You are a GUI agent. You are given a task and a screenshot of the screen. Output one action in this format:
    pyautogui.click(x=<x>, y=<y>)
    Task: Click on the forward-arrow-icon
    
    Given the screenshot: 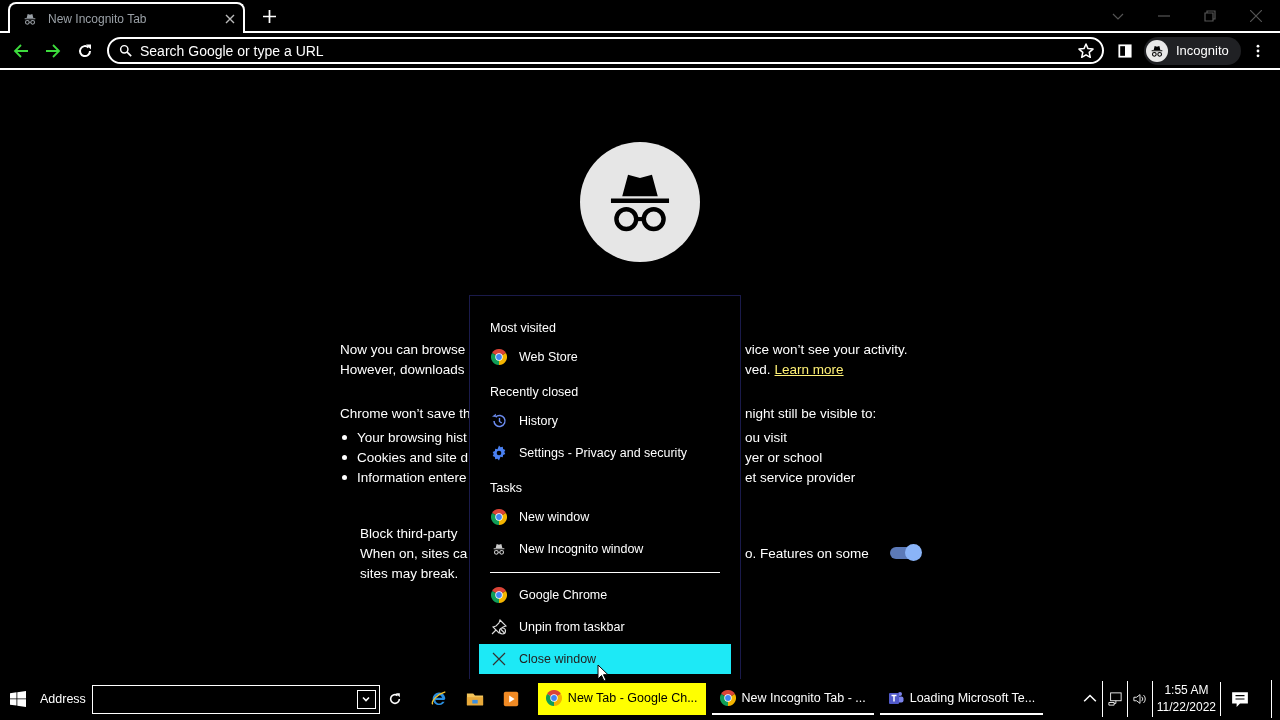 What is the action you would take?
    pyautogui.click(x=53, y=50)
    